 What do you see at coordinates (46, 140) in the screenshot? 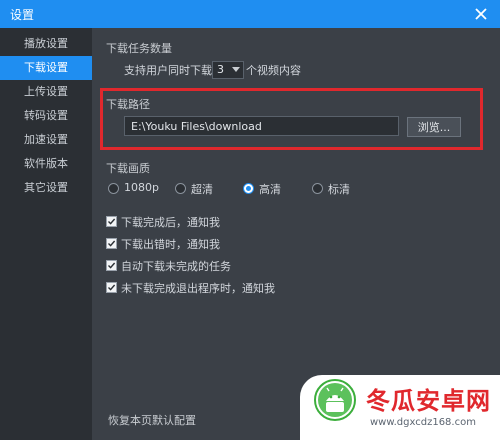
I see `sidebar-item-acceleration: 加速设置` at bounding box center [46, 140].